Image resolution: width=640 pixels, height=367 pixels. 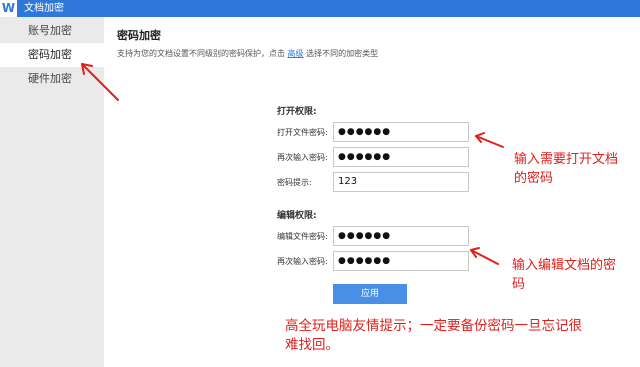 What do you see at coordinates (534, 178) in the screenshot?
I see `open-note-line2: 的密码` at bounding box center [534, 178].